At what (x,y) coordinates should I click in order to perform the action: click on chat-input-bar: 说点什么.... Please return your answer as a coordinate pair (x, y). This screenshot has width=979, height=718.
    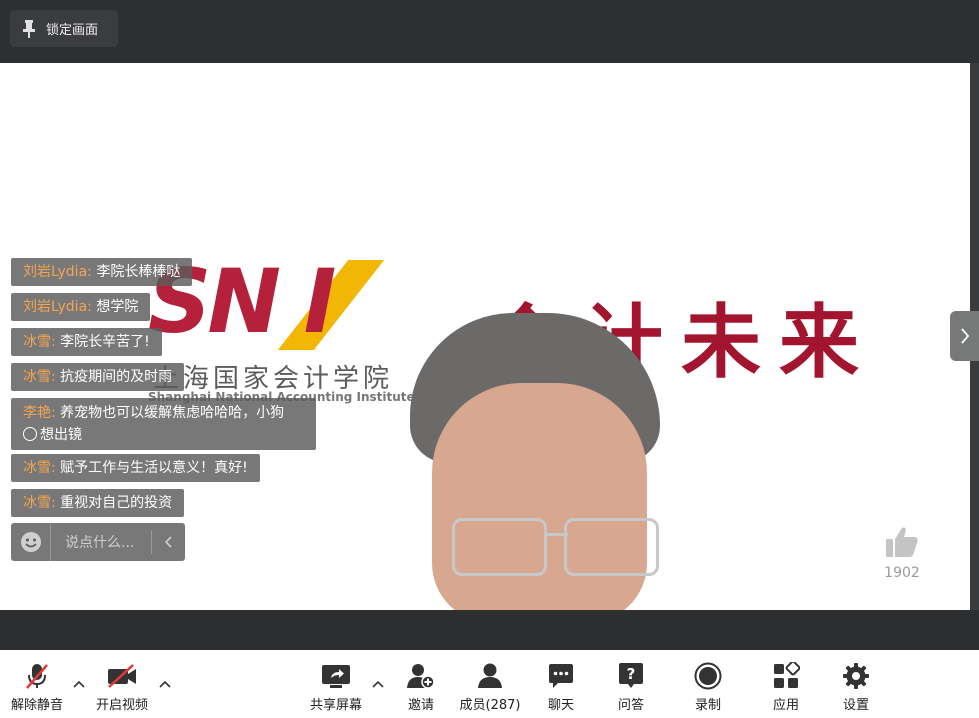
    Looking at the image, I should click on (98, 542).